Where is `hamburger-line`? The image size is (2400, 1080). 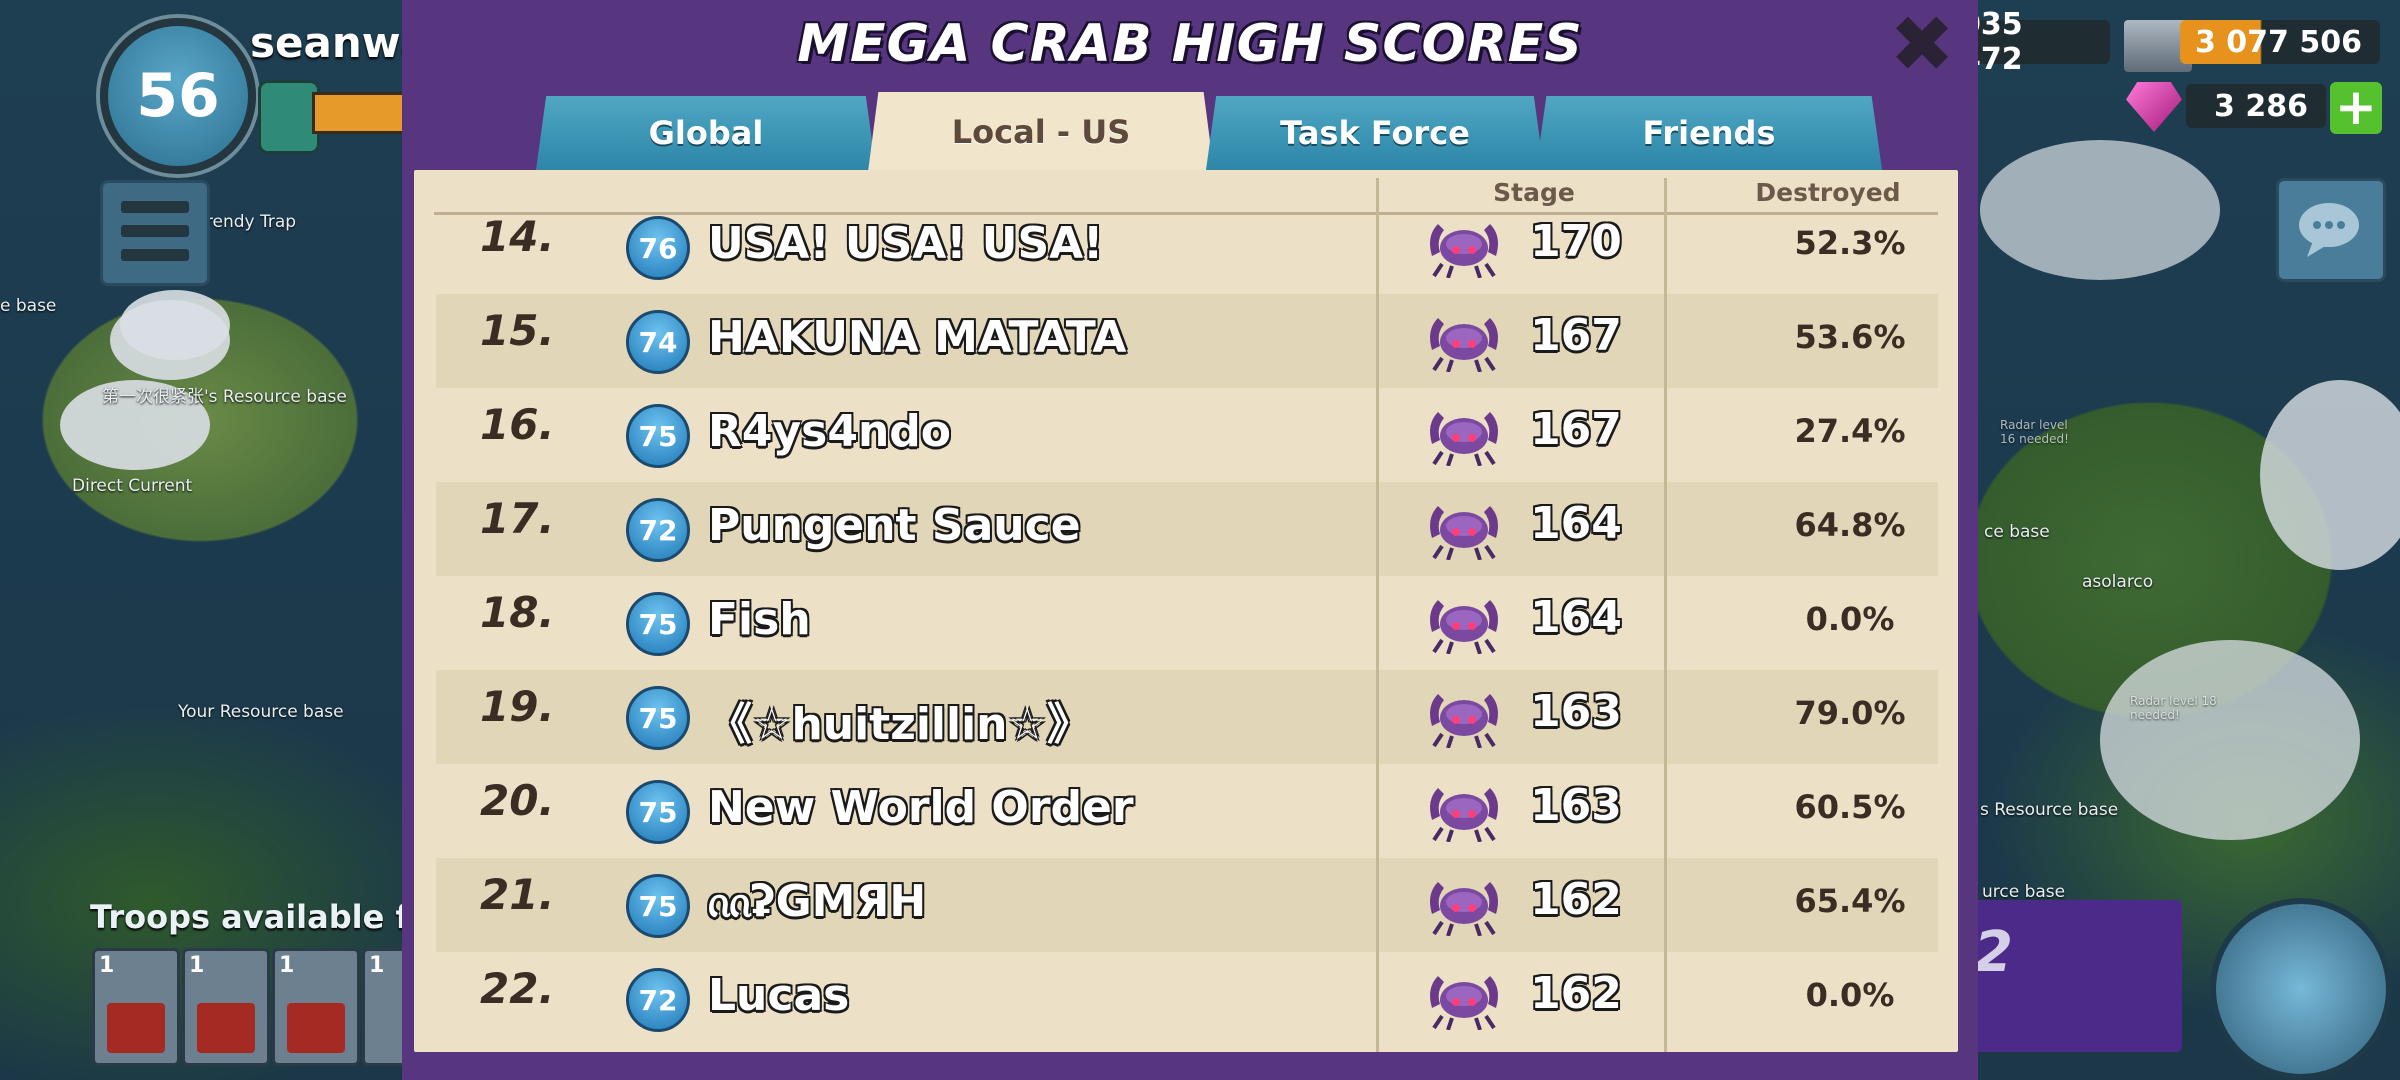
hamburger-line is located at coordinates (155, 231).